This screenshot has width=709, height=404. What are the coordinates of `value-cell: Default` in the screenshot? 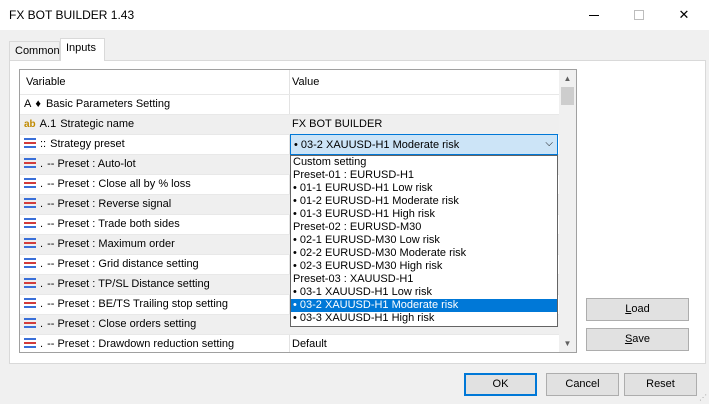 It's located at (309, 344).